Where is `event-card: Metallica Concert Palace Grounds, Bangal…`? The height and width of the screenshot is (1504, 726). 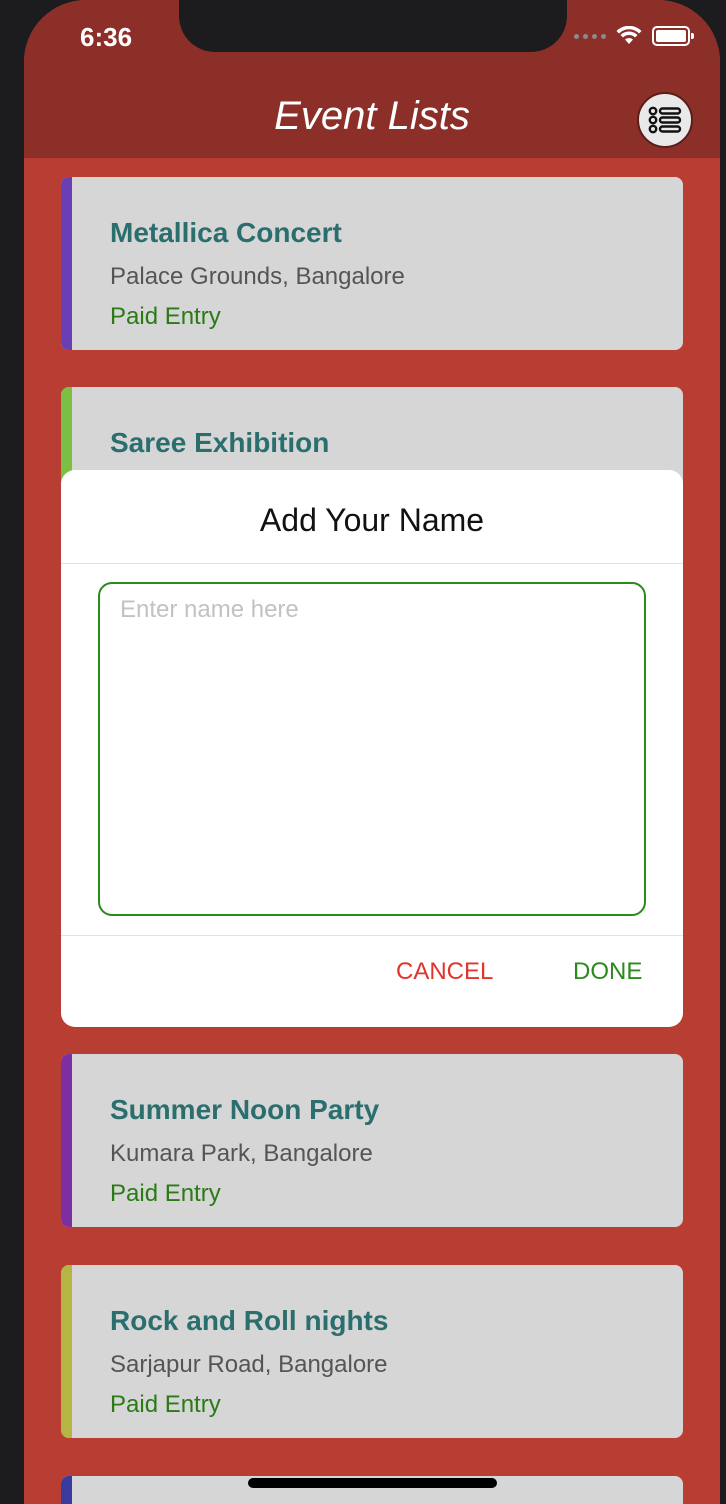
event-card: Metallica Concert Palace Grounds, Bangal… is located at coordinates (372, 263).